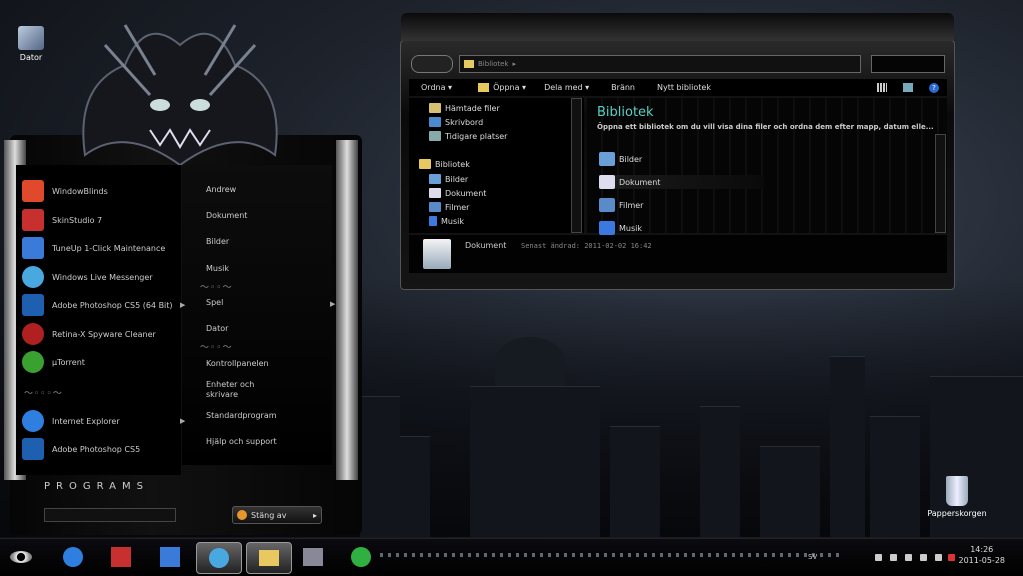 Image resolution: width=1023 pixels, height=576 pixels. I want to click on program-tuneup: TuneUp 1-Click Maintenance, so click(93, 248).